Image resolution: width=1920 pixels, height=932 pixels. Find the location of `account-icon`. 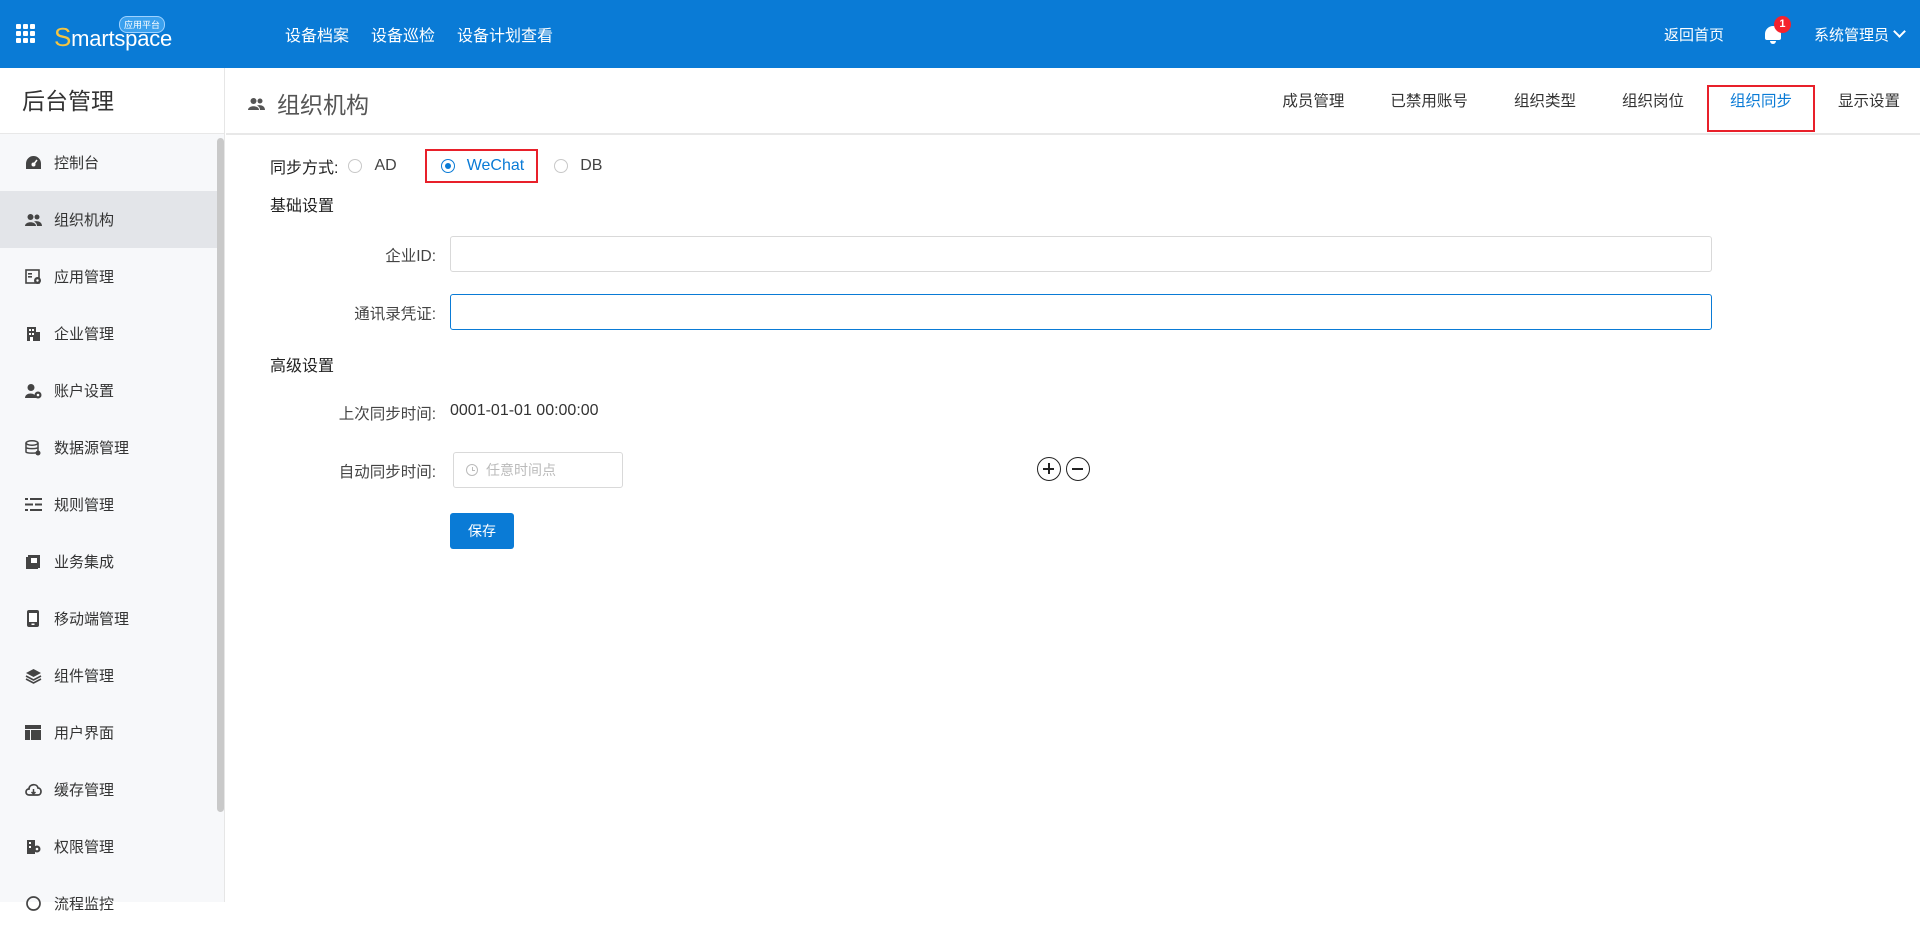

account-icon is located at coordinates (33, 391).